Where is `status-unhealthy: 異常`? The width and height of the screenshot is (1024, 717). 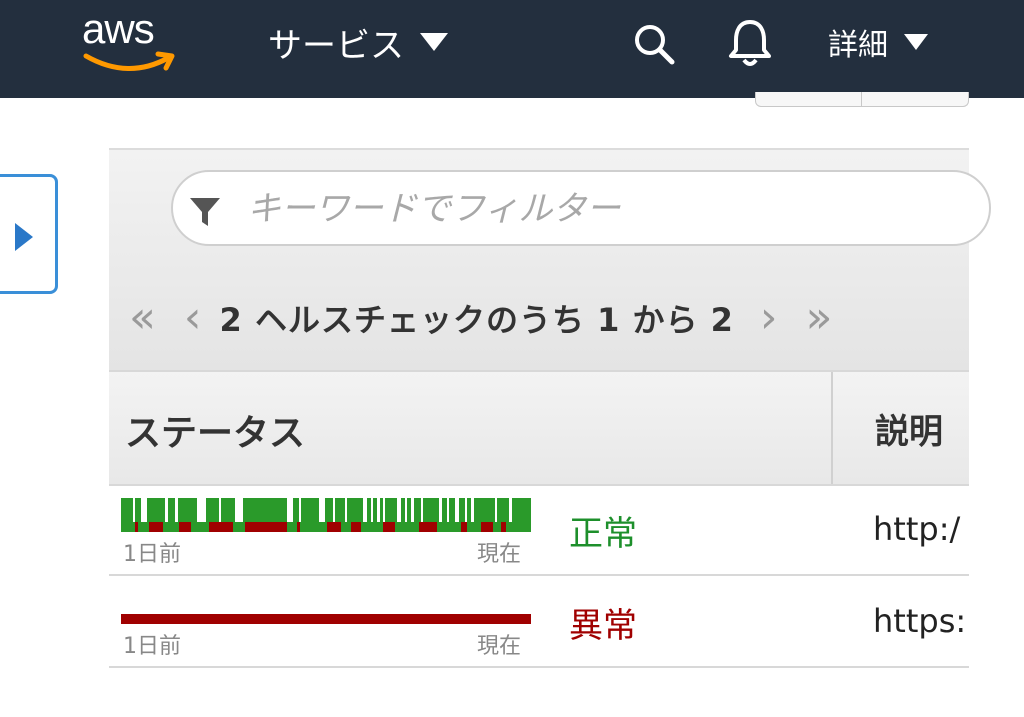 status-unhealthy: 異常 is located at coordinates (603, 626).